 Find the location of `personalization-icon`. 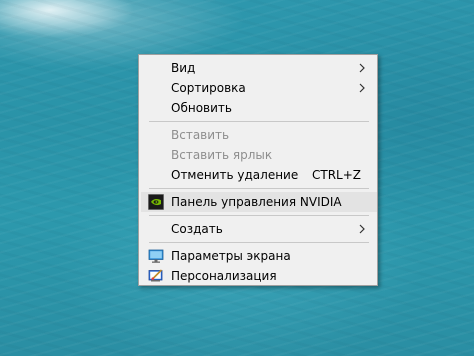

personalization-icon is located at coordinates (155, 275).